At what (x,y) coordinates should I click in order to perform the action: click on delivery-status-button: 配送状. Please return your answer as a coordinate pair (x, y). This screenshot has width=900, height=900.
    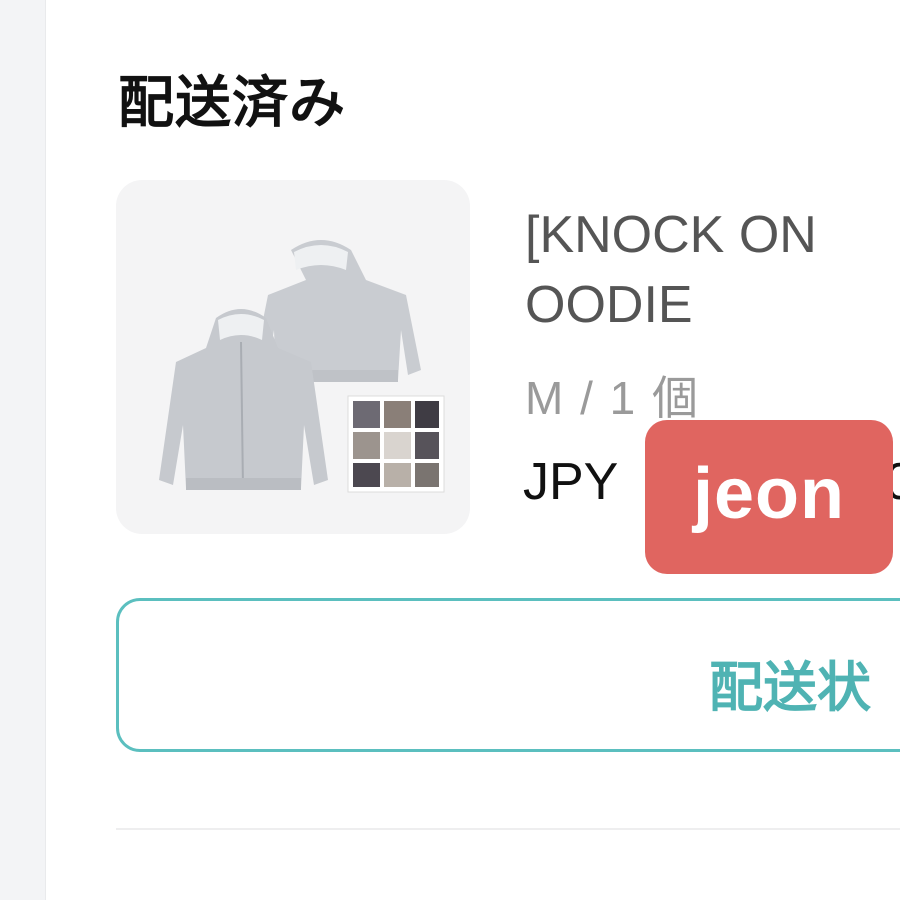
    Looking at the image, I should click on (508, 675).